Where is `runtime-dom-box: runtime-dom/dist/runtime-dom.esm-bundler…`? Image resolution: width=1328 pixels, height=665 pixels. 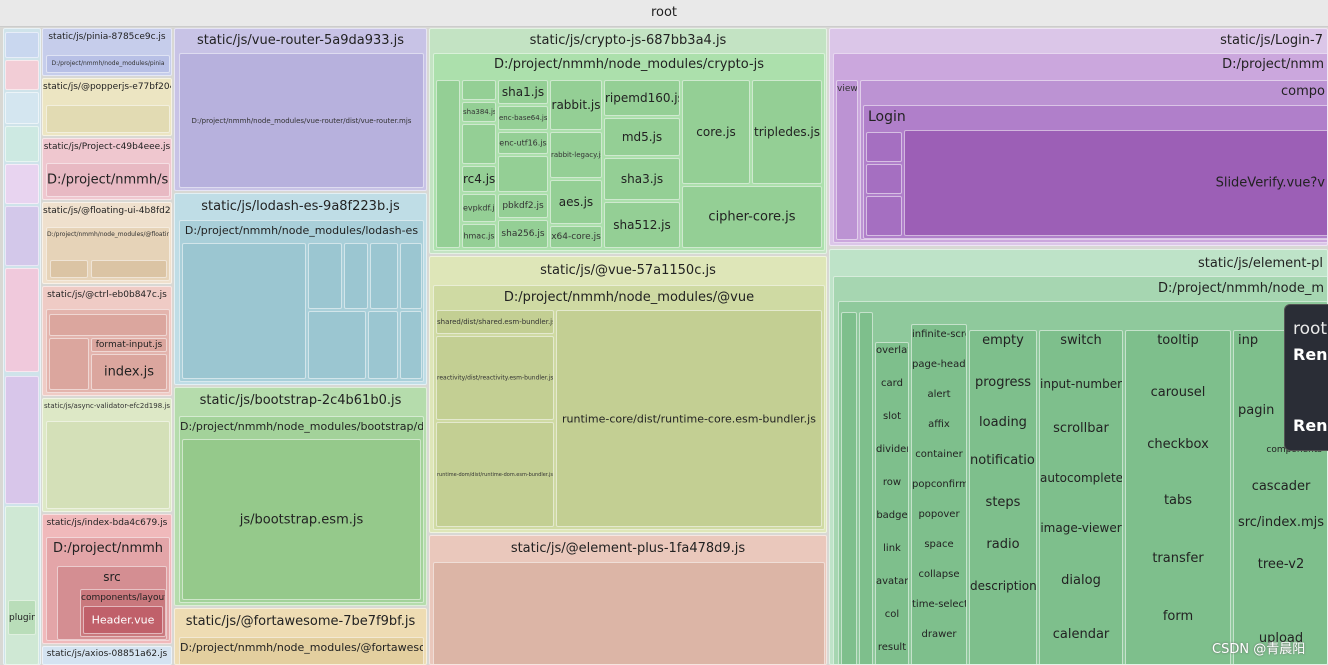
runtime-dom-box: runtime-dom/dist/runtime-dom.esm-bundler… is located at coordinates (495, 474).